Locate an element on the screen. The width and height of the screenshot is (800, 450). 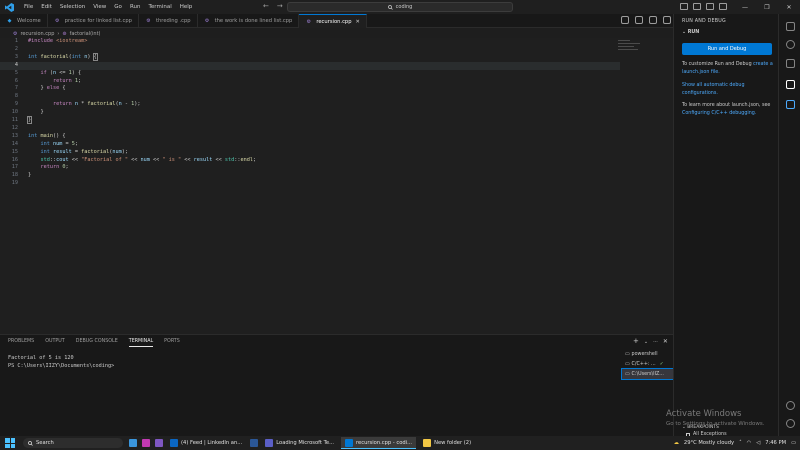
menu-go: Go is located at coordinates (118, 7).